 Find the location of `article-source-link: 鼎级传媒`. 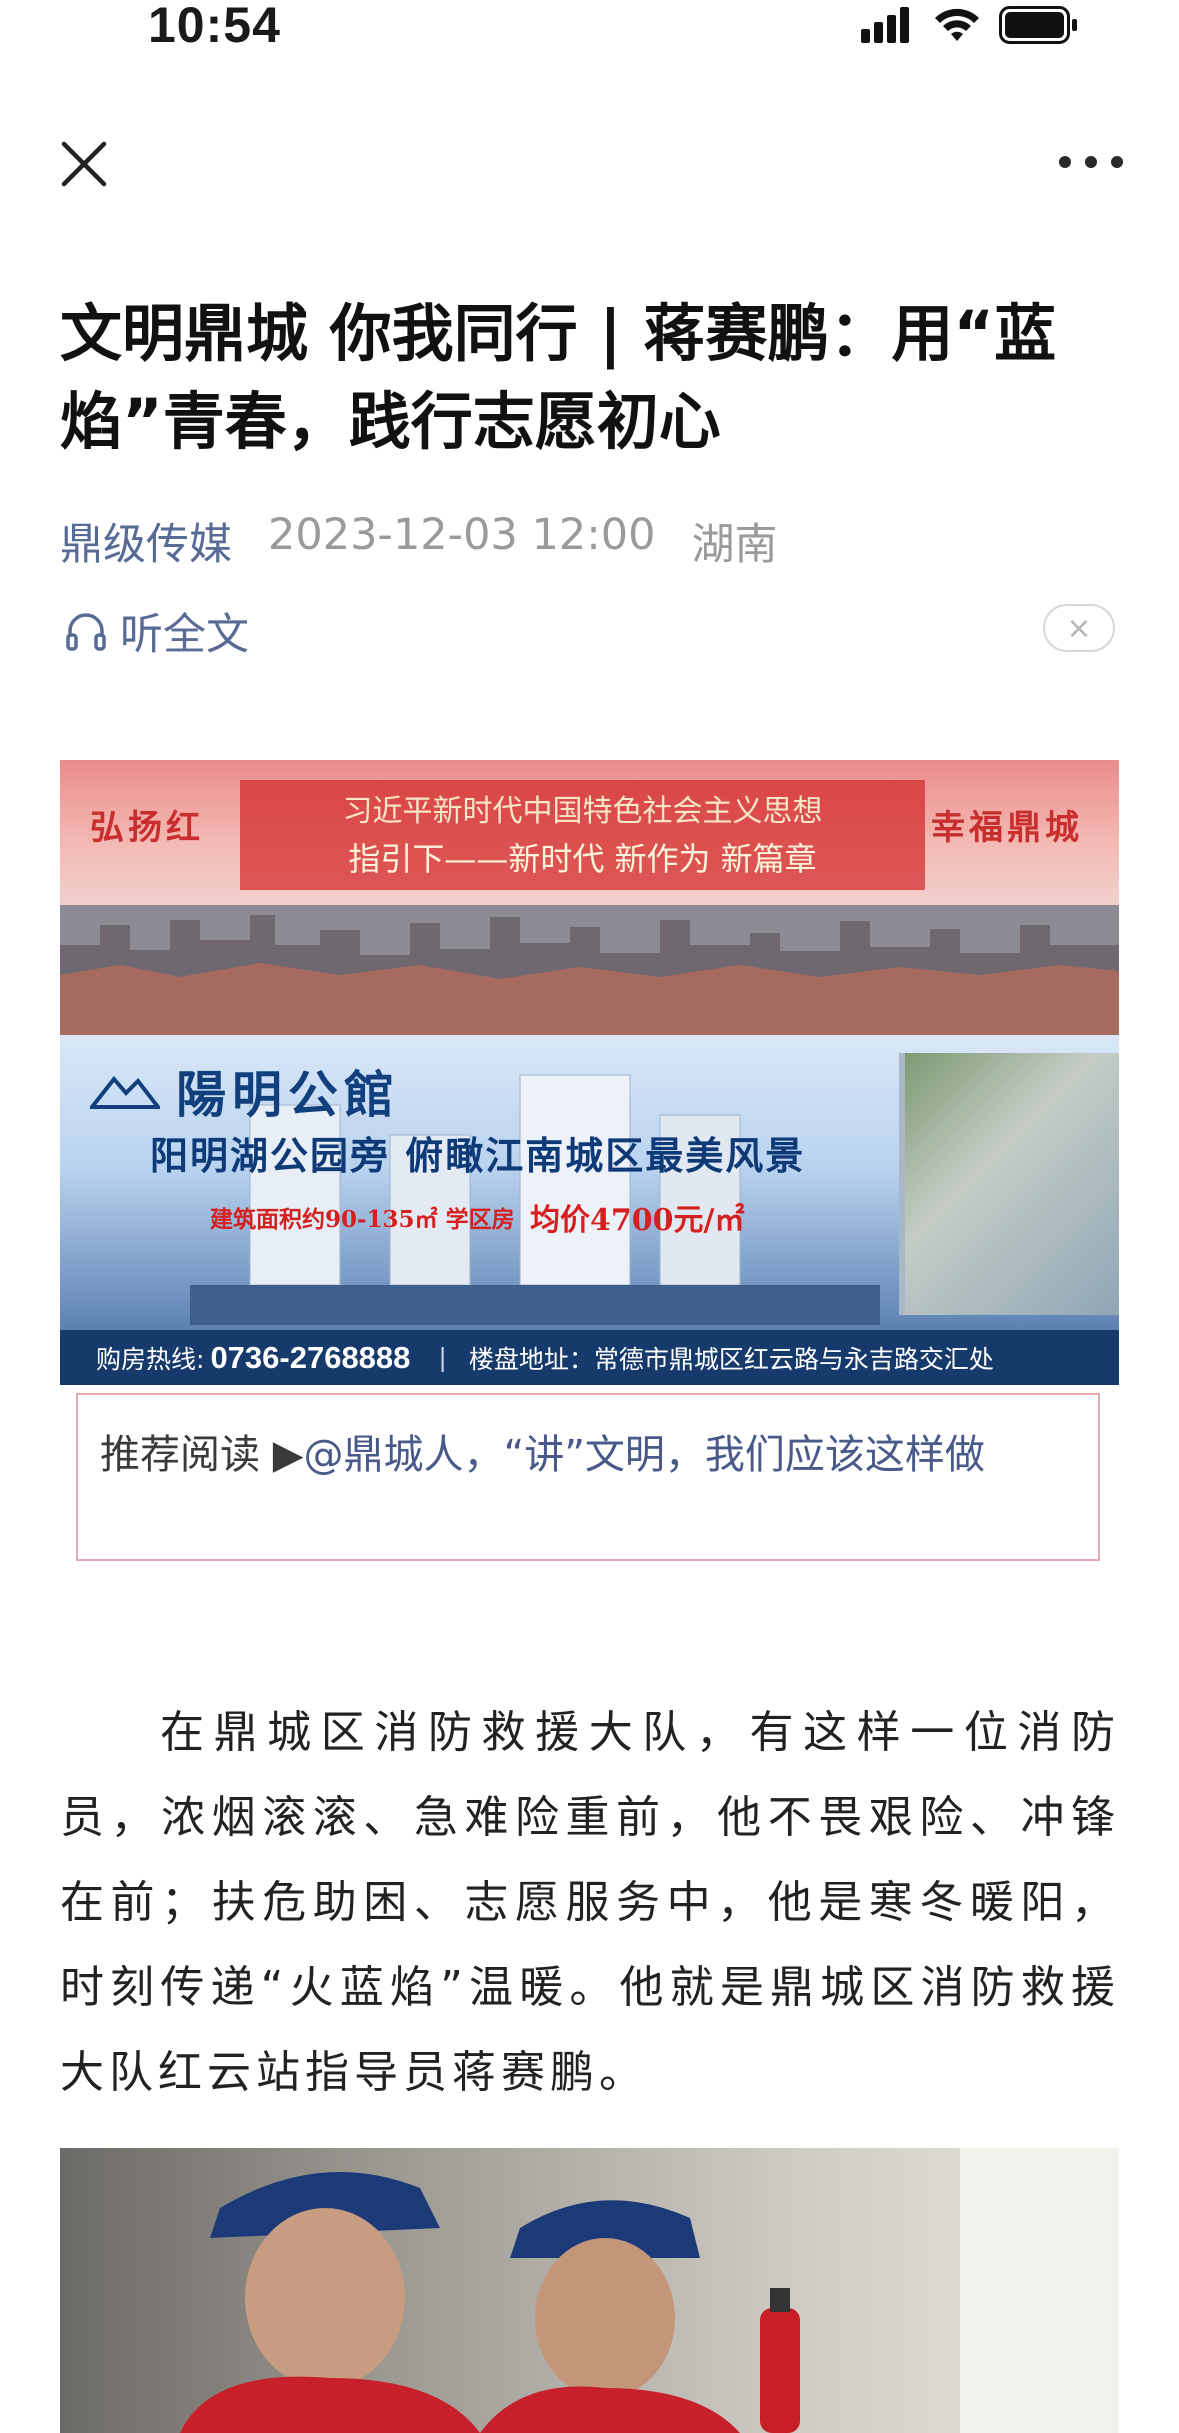

article-source-link: 鼎级传媒 is located at coordinates (146, 541).